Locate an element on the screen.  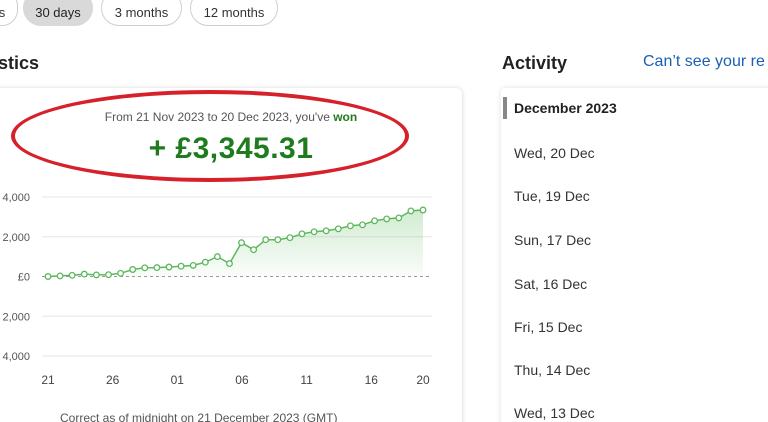
activity-day: Wed, 13 Dec is located at coordinates (554, 413).